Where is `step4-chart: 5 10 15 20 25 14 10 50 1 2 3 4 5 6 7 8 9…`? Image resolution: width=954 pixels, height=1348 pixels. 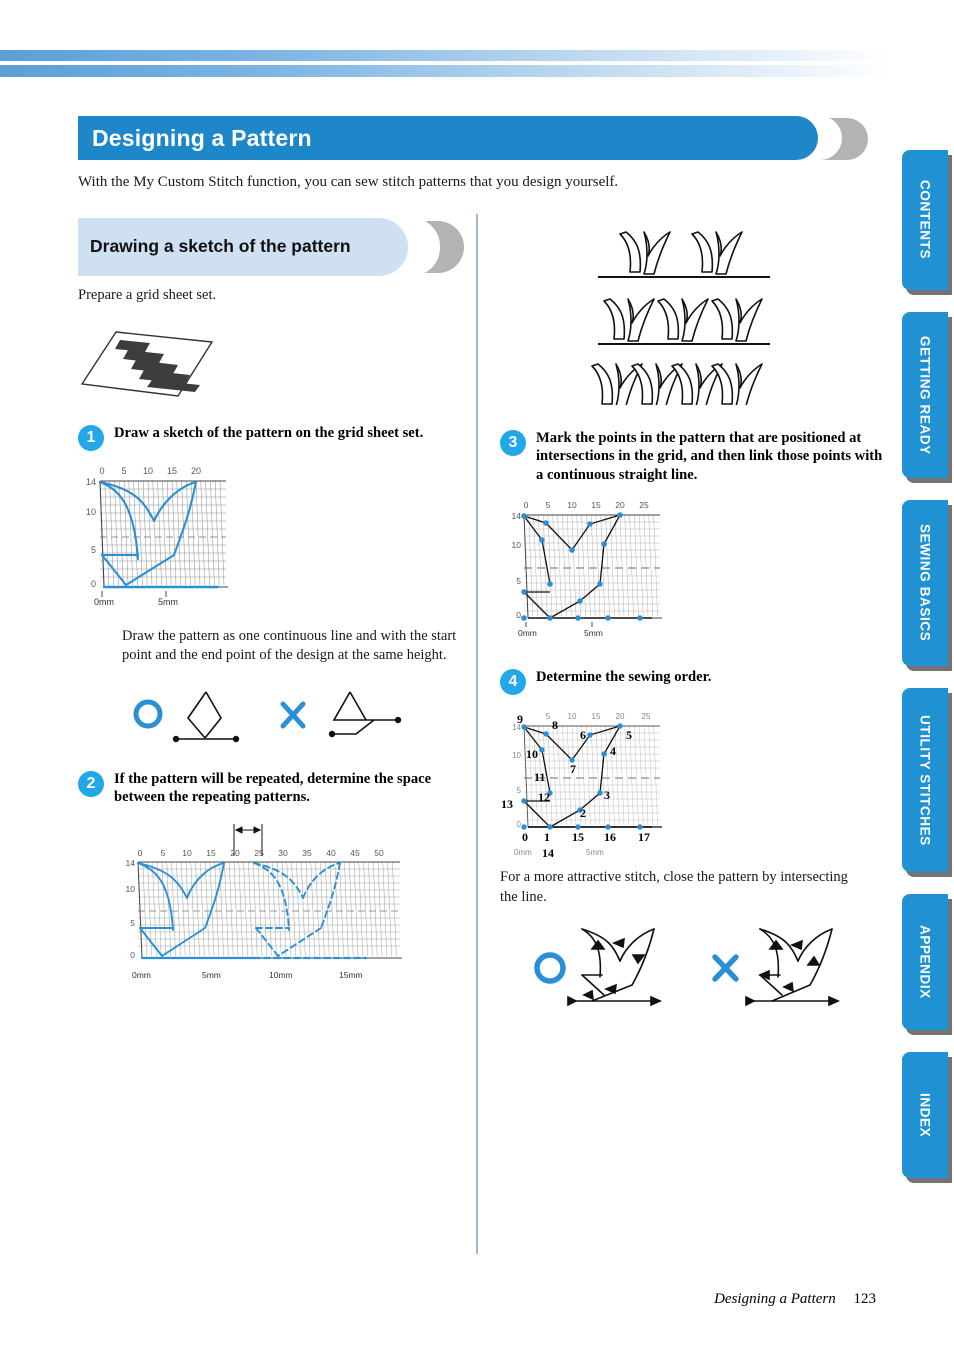
step4-chart: 5 10 15 20 25 14 10 50 1 2 3 4 5 6 7 8 9… is located at coordinates (695, 782).